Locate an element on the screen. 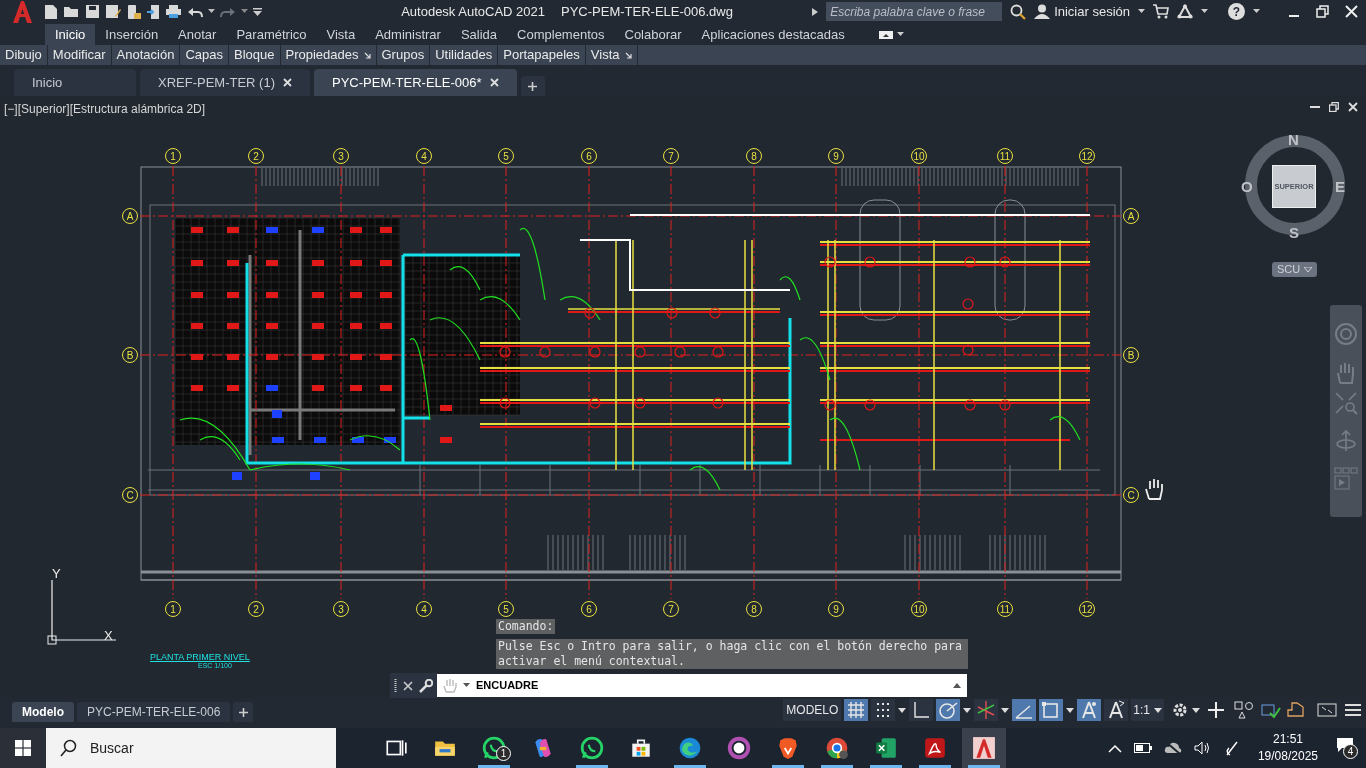  ribbon-tab: Inicio is located at coordinates (70, 34).